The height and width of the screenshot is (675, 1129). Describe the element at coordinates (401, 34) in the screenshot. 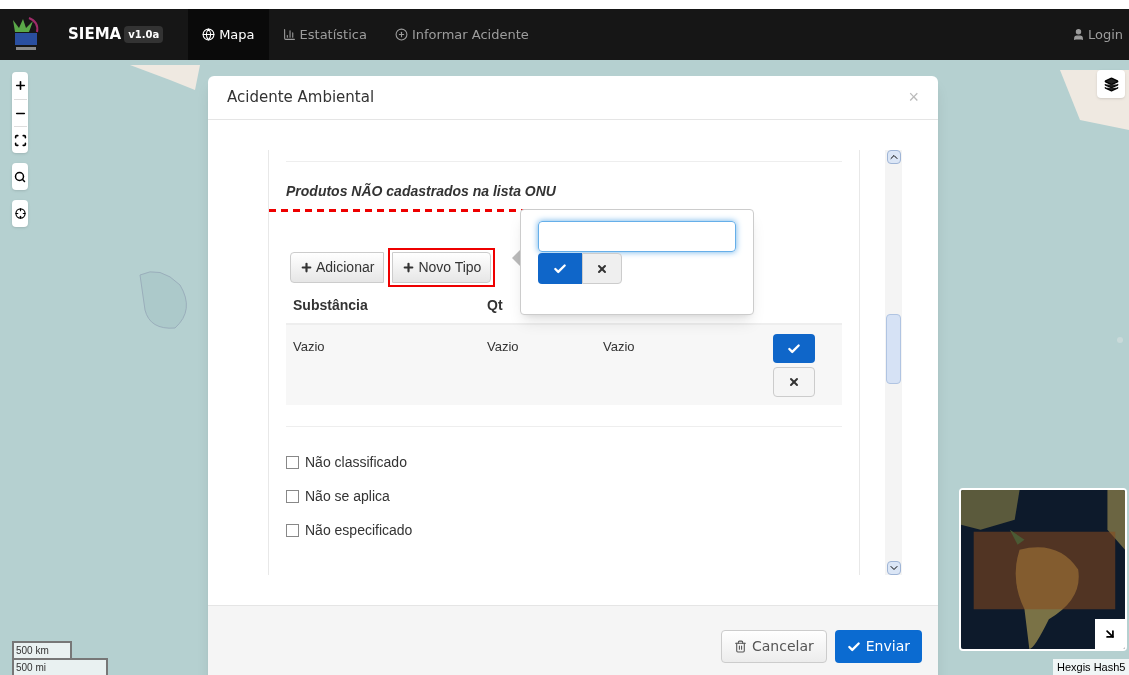

I see `plus-circle-icon` at that location.